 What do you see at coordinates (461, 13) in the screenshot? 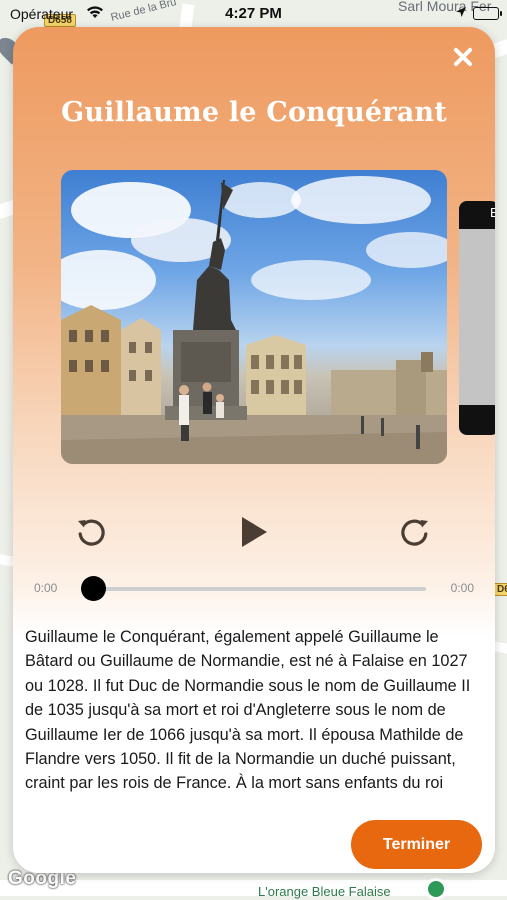
I see `location-arrow-icon` at bounding box center [461, 13].